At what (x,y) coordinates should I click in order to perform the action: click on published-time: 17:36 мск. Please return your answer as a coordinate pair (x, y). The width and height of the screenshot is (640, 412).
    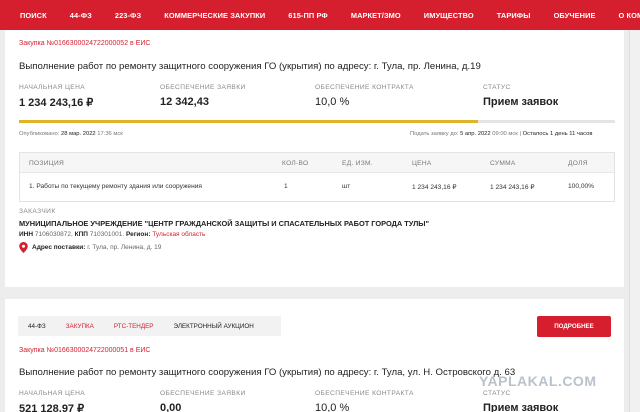
    Looking at the image, I should click on (110, 134).